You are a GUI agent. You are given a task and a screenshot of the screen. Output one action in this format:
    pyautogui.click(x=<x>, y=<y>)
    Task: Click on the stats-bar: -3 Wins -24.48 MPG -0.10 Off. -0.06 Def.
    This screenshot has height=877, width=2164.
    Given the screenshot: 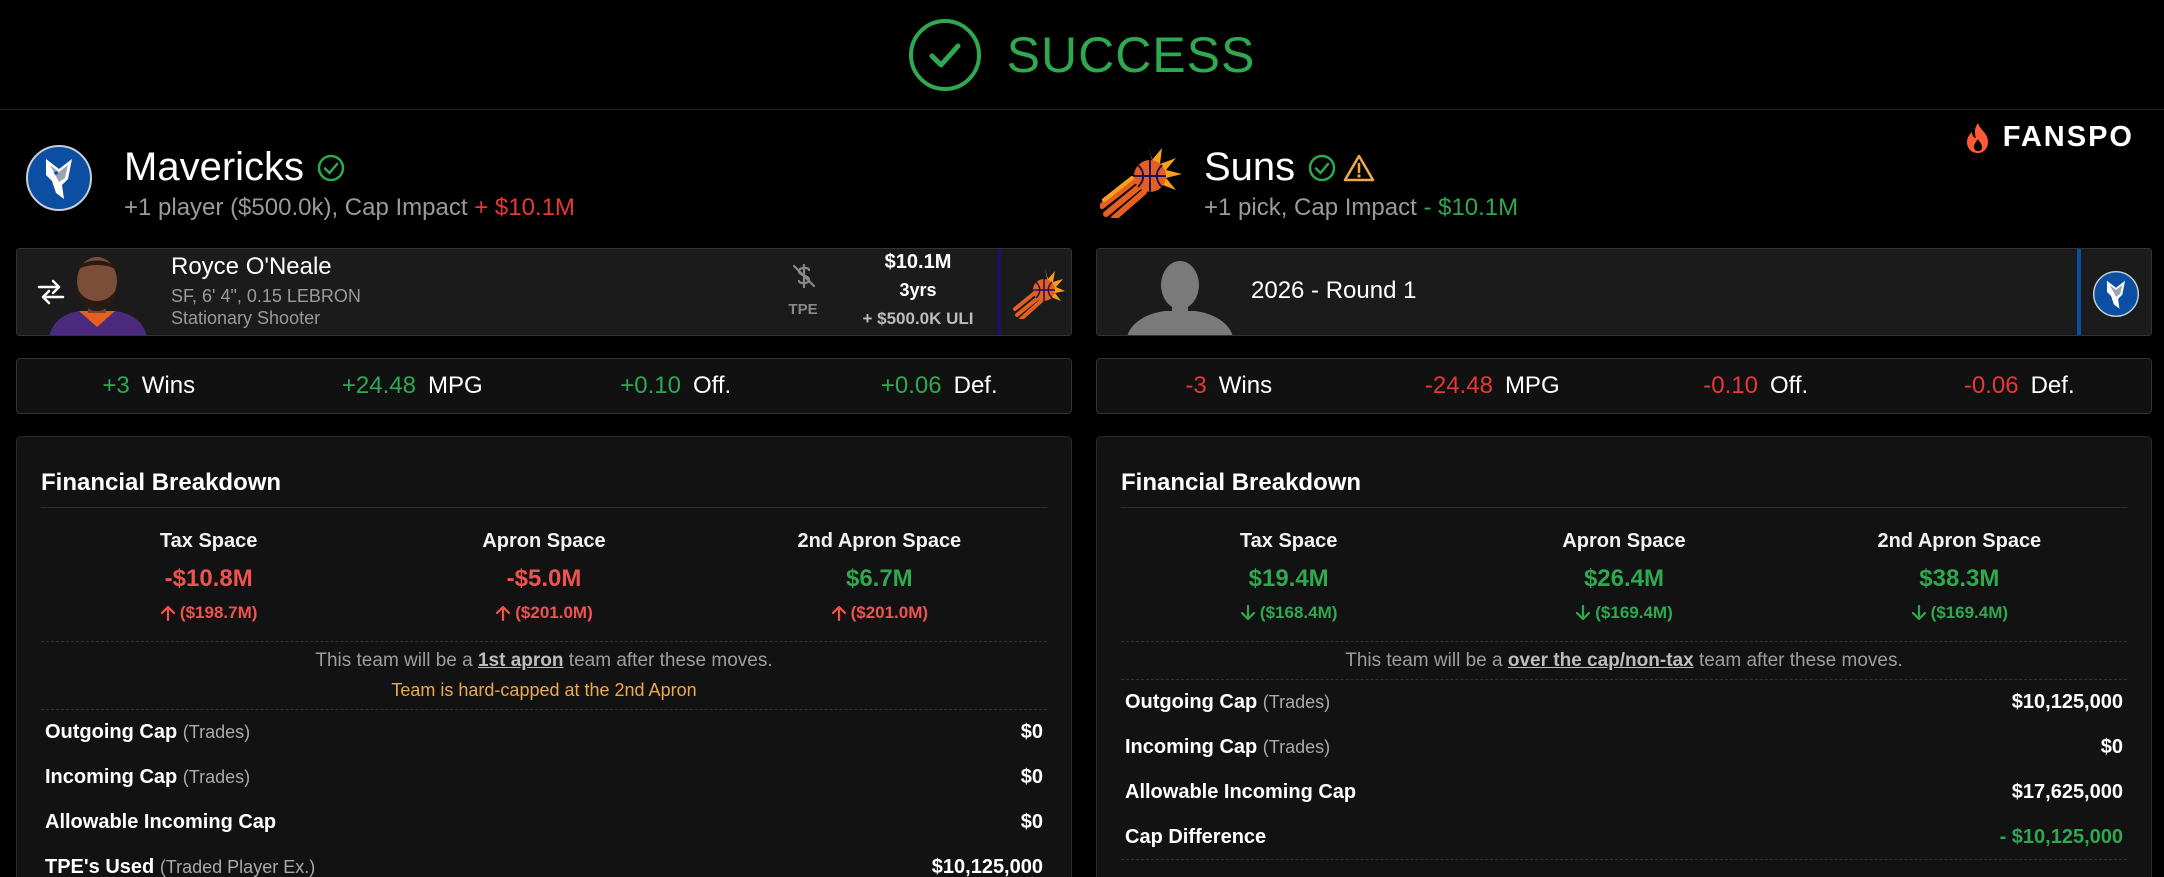 What is the action you would take?
    pyautogui.click(x=1624, y=386)
    